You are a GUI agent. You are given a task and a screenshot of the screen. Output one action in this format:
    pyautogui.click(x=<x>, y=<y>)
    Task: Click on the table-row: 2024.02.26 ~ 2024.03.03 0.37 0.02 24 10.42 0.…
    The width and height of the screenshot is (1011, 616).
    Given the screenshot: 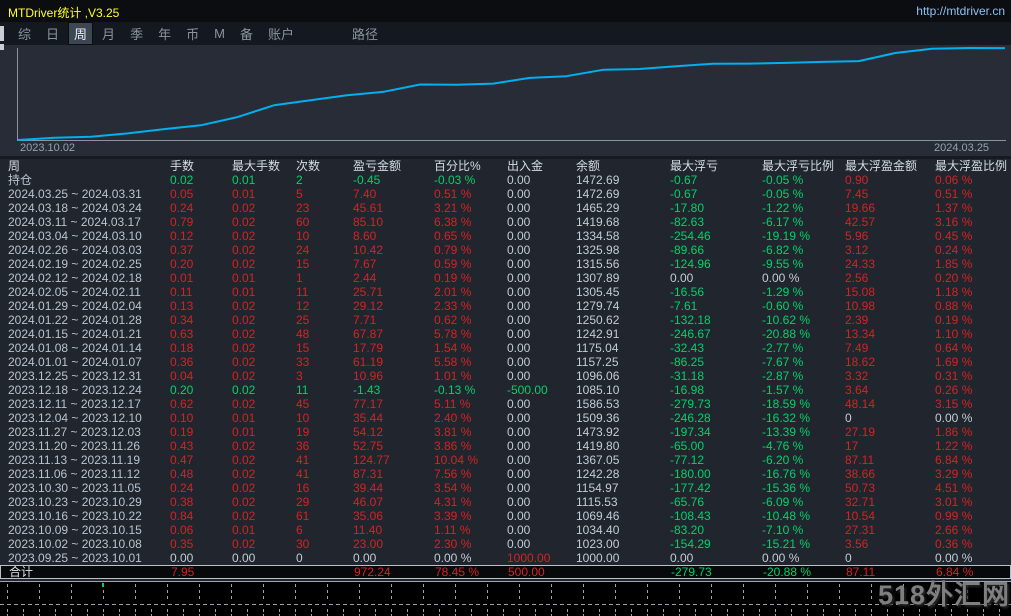 What is the action you would take?
    pyautogui.click(x=505, y=250)
    